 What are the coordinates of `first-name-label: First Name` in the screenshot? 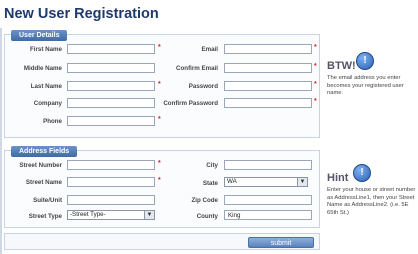 It's located at (46, 49).